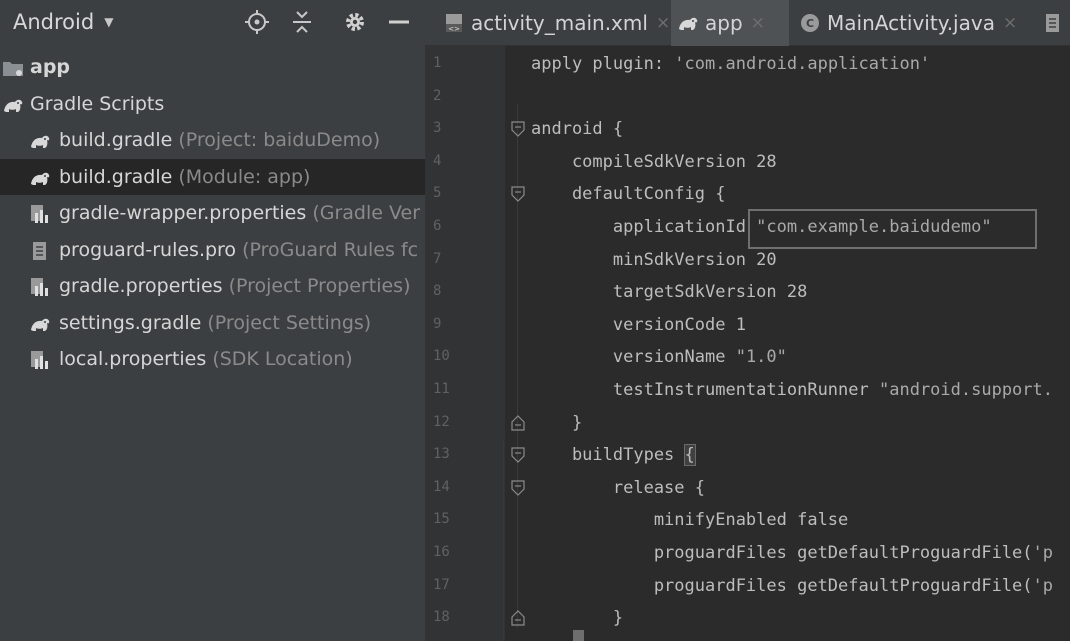 This screenshot has width=1070, height=641. I want to click on project-view-selector: Android ▼, so click(63, 22).